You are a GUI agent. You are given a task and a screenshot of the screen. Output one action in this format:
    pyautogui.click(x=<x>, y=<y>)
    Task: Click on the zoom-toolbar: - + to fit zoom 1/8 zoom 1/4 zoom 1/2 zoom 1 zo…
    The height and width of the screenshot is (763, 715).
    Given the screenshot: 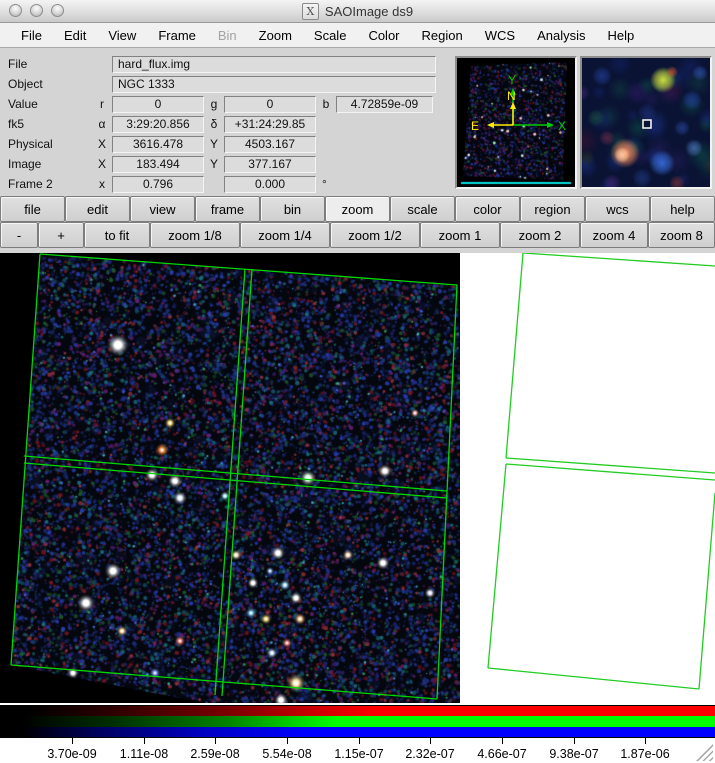 What is the action you would take?
    pyautogui.click(x=357, y=235)
    